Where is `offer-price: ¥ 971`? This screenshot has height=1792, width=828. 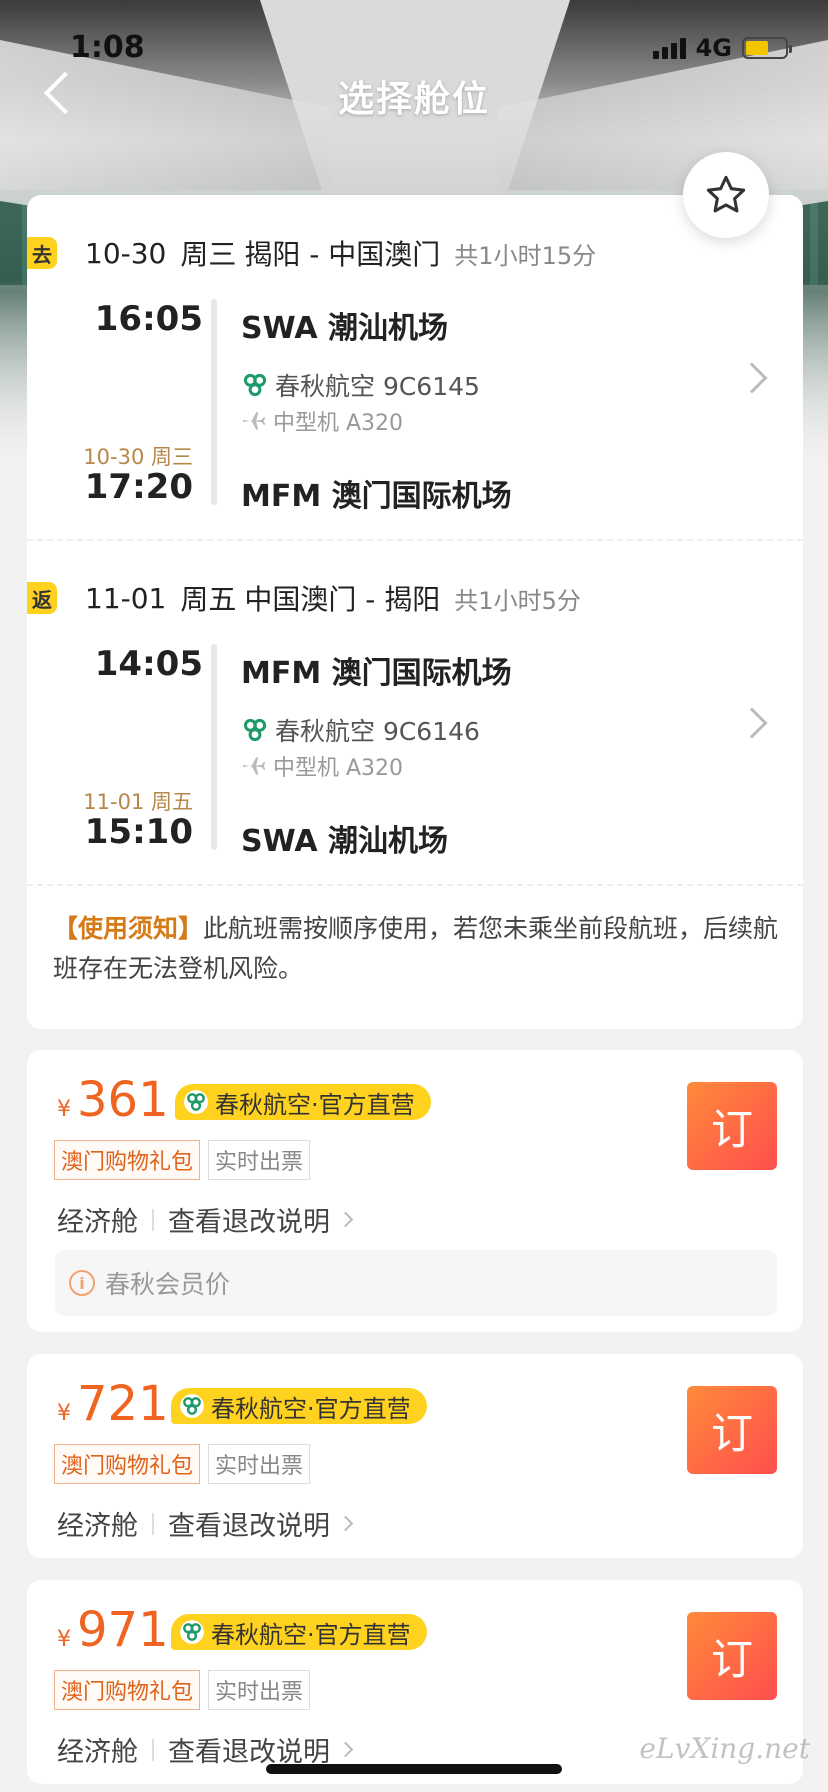 offer-price: ¥ 971 is located at coordinates (113, 1630).